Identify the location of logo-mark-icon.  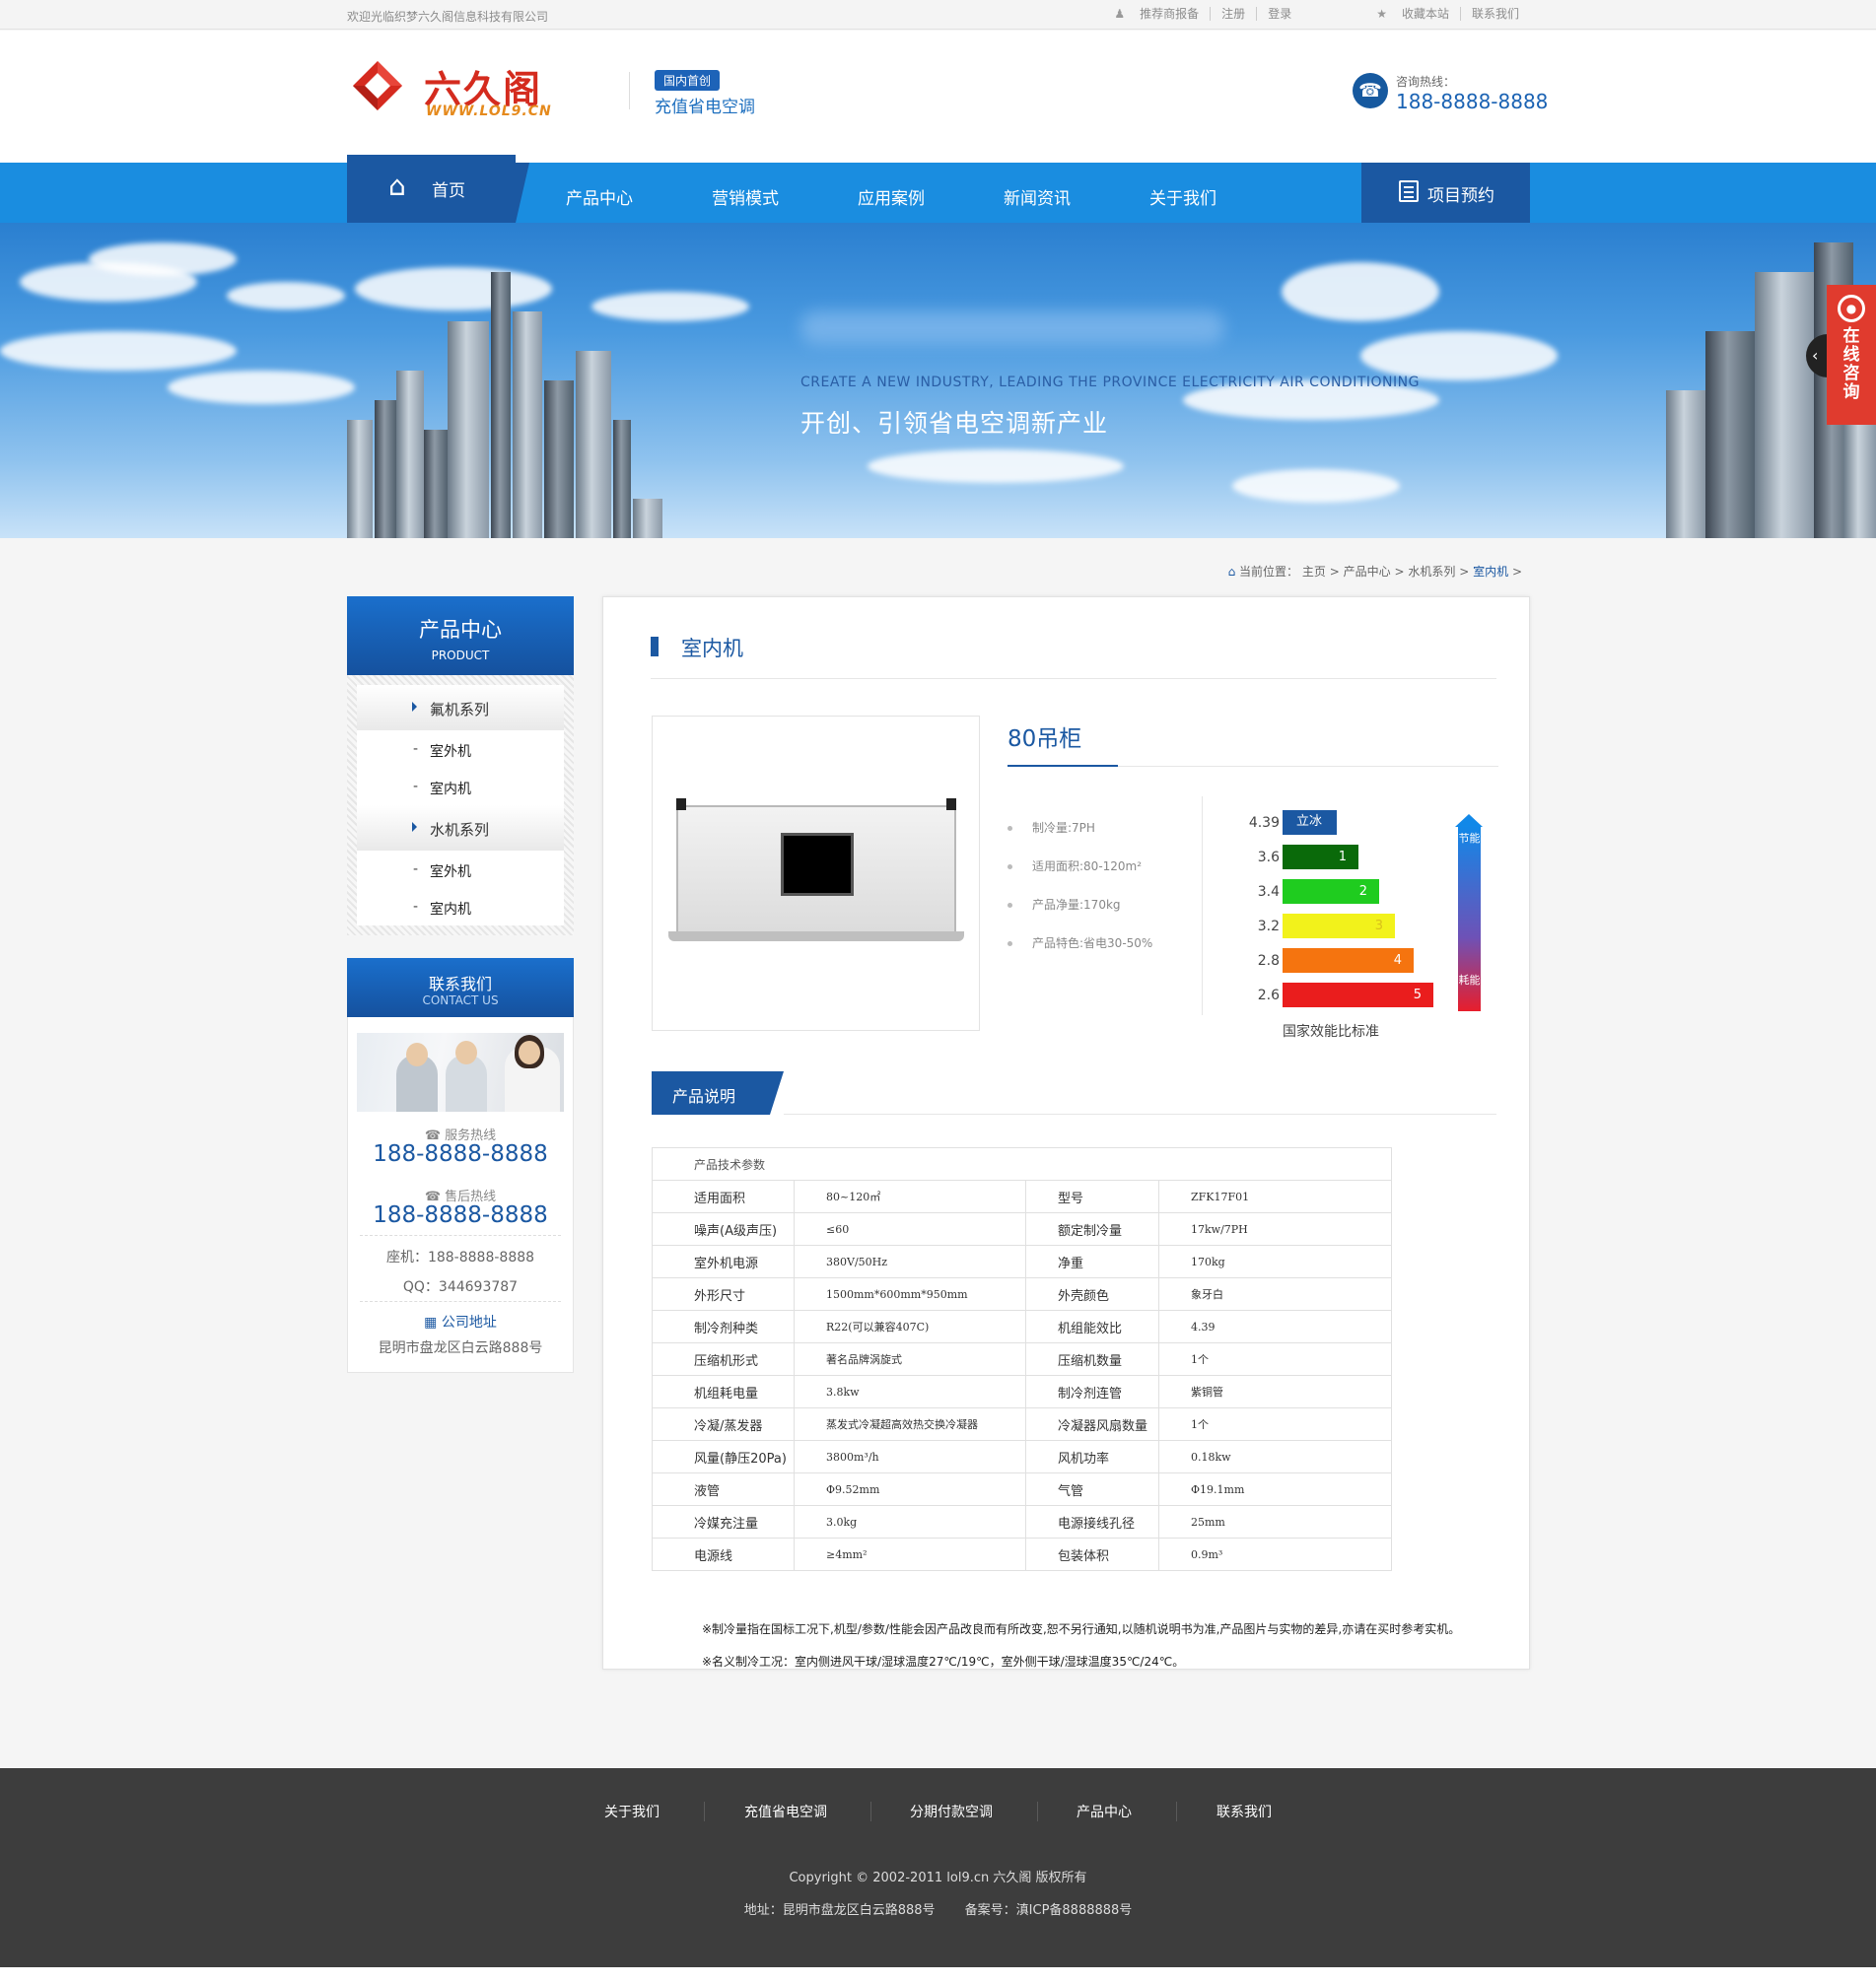
(377, 86).